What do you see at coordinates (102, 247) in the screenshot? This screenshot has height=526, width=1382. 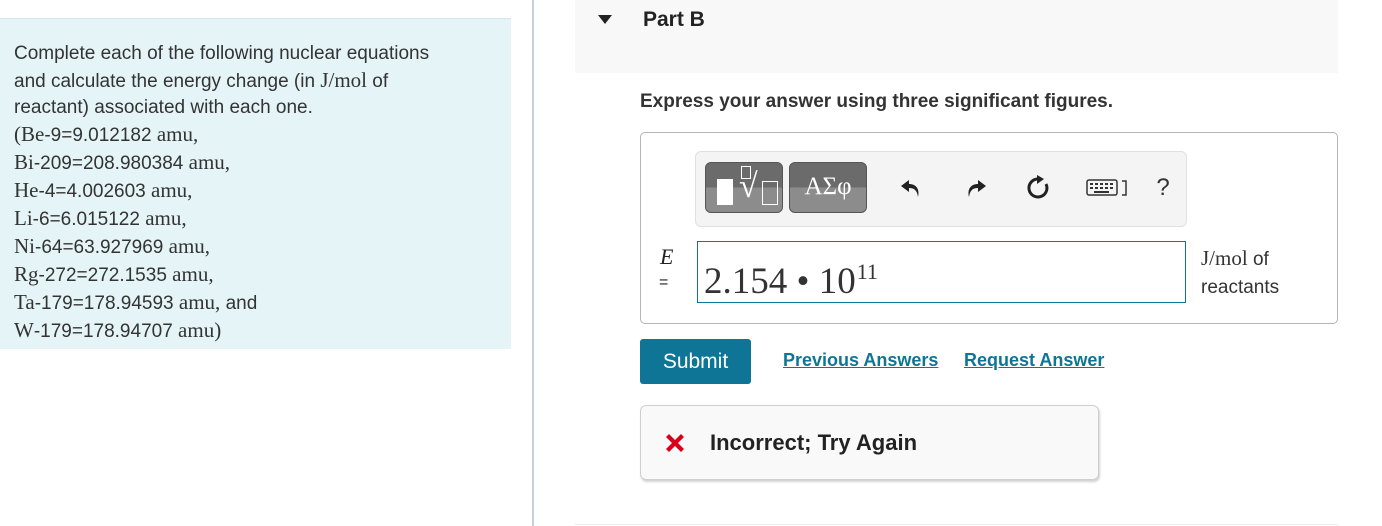 I see `mass-value: -64=63.927969` at bounding box center [102, 247].